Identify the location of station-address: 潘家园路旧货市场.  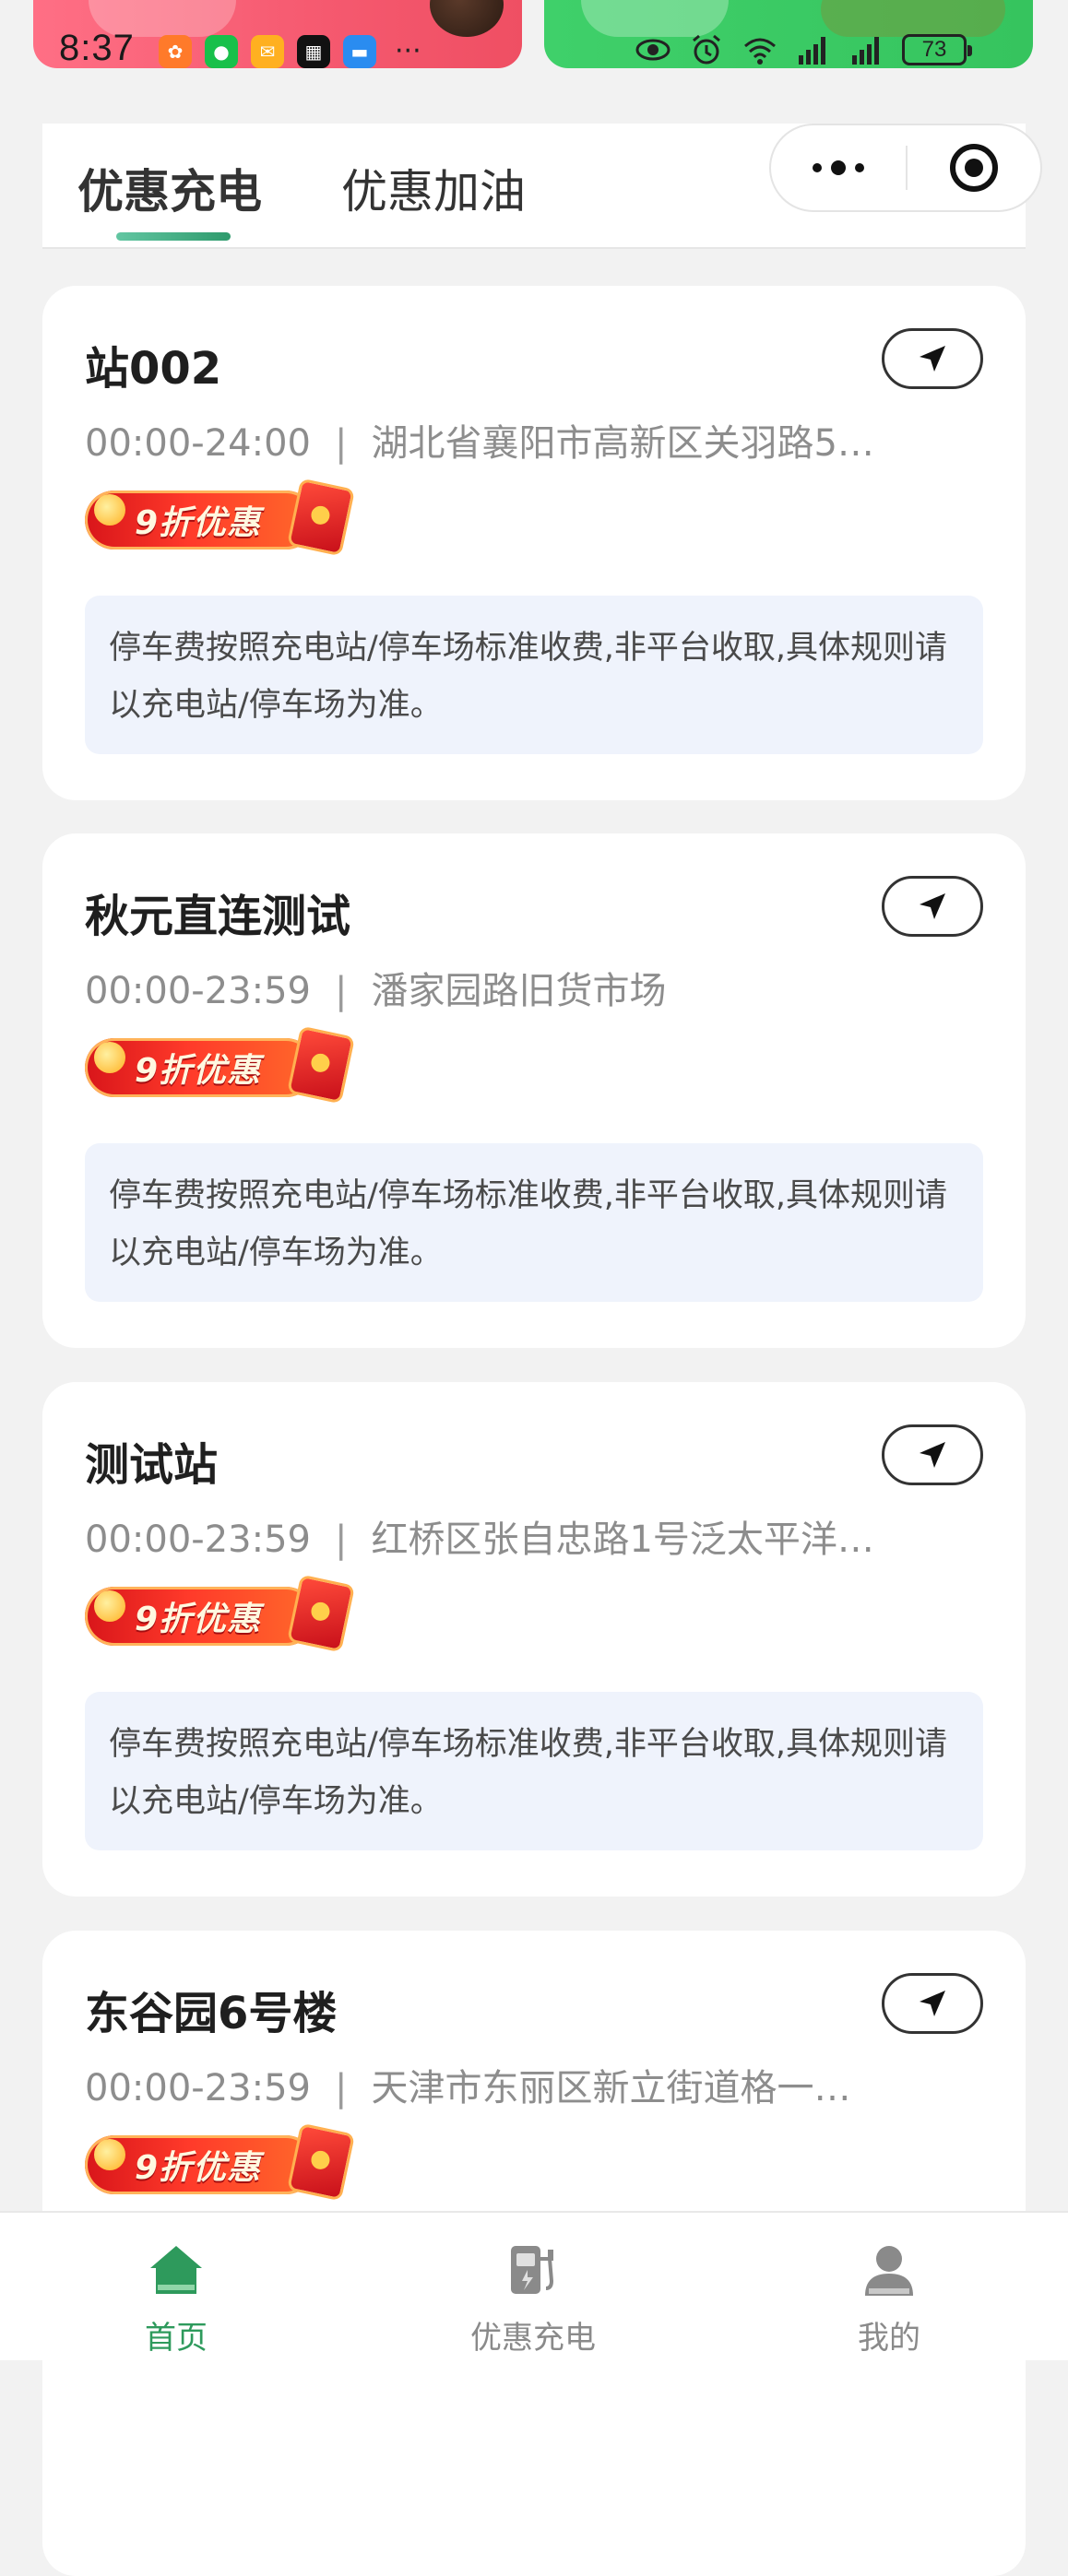
(519, 991).